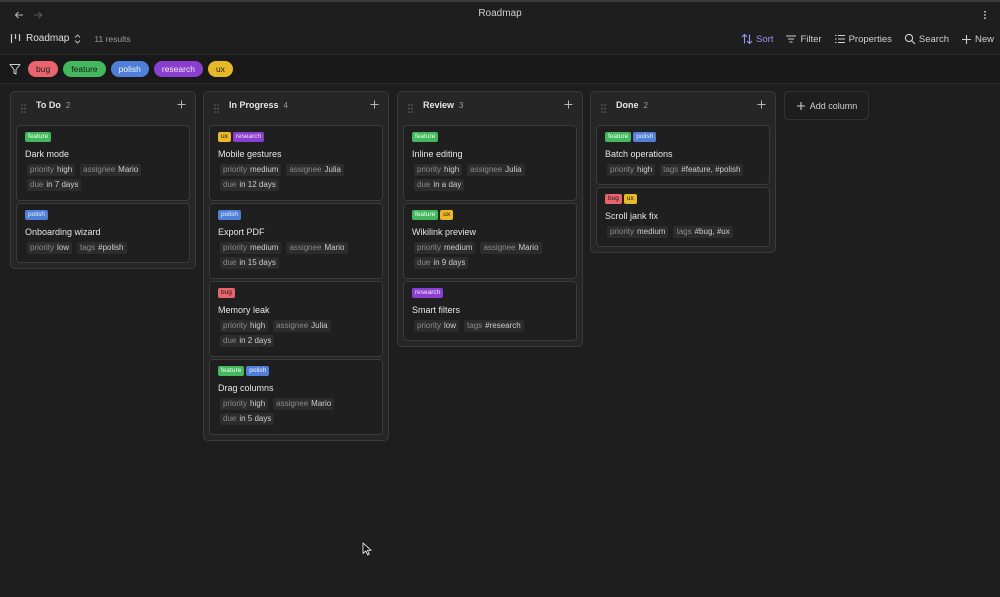 The image size is (1000, 597). Describe the element at coordinates (247, 419) in the screenshot. I see `card-properties: due in 5 days` at that location.